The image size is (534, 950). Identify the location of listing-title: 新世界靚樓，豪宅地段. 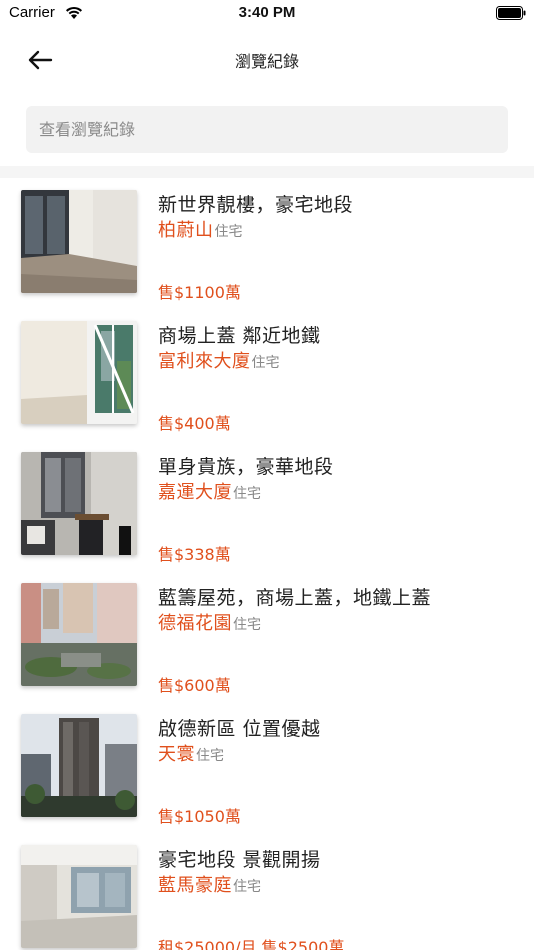
(256, 205).